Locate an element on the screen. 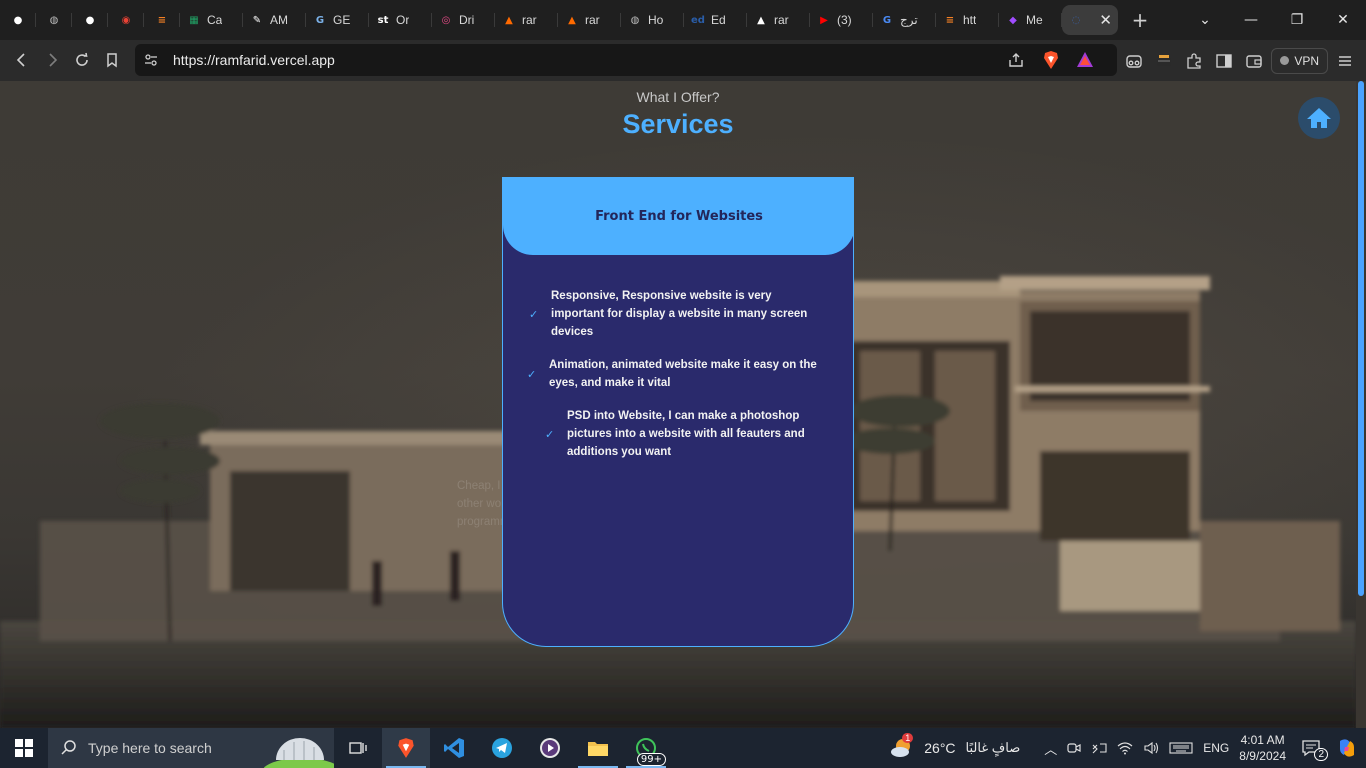 The height and width of the screenshot is (768, 1366). volume-icon is located at coordinates (1151, 748).